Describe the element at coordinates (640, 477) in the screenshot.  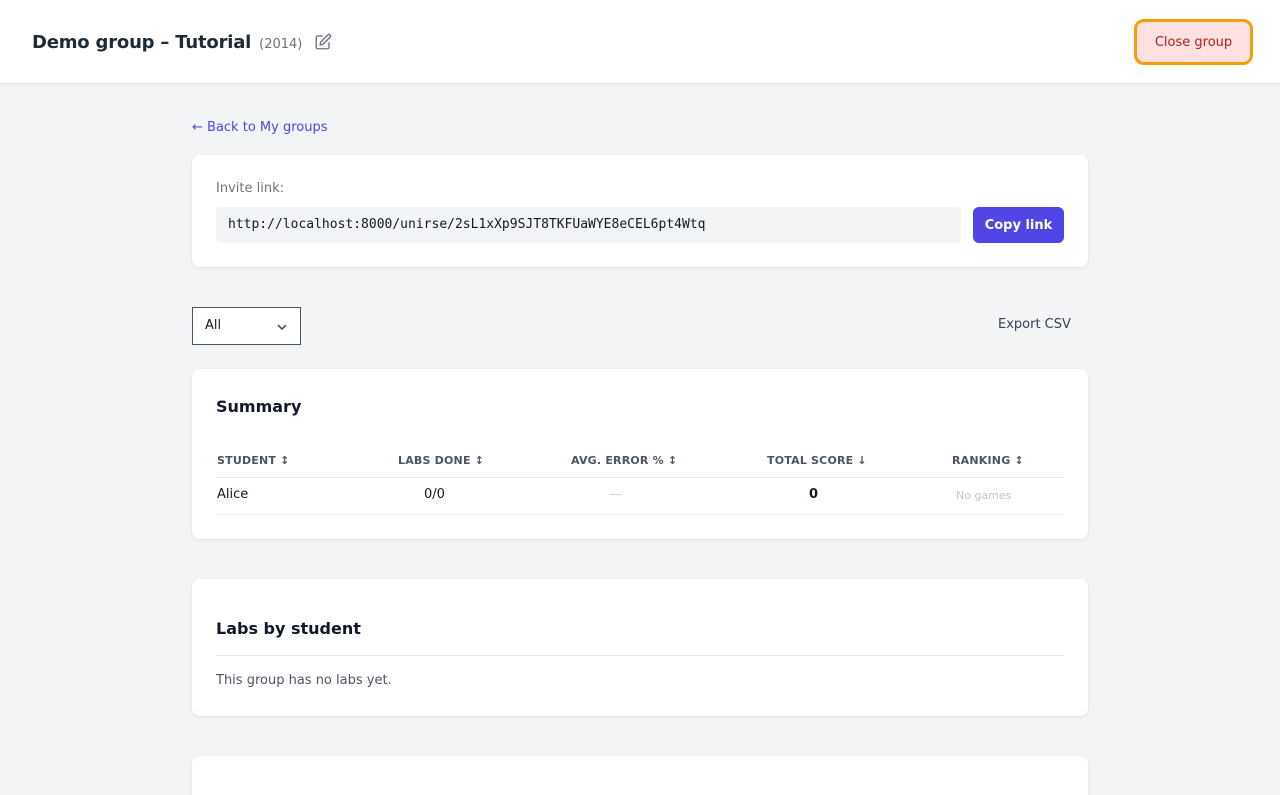
I see `header-divider` at that location.